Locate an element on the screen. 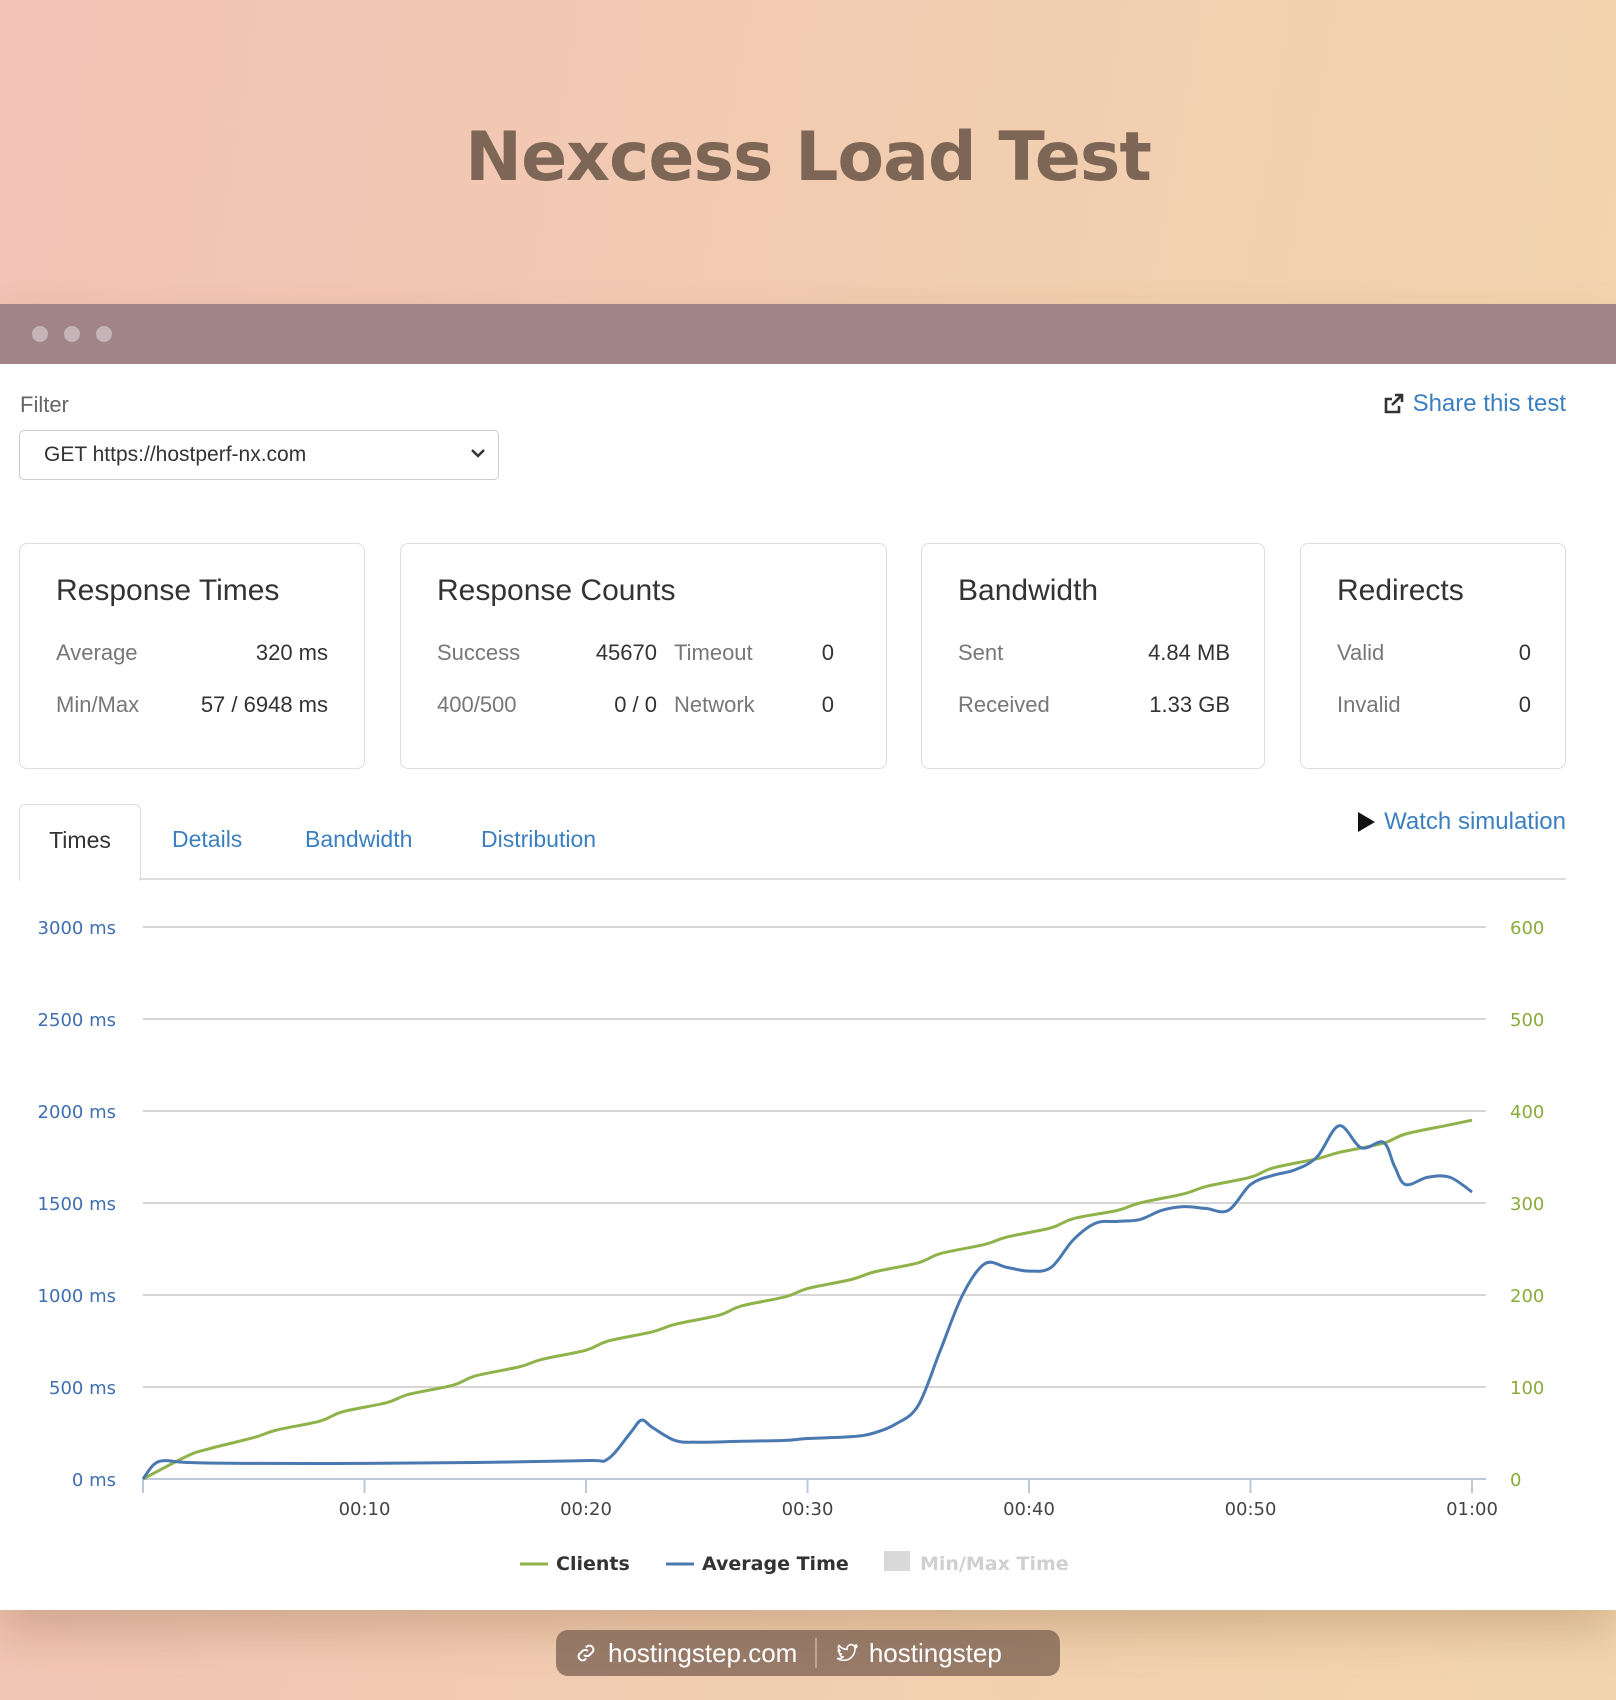 The width and height of the screenshot is (1616, 1700). legend-item-average-time: Average Time is located at coordinates (775, 1564).